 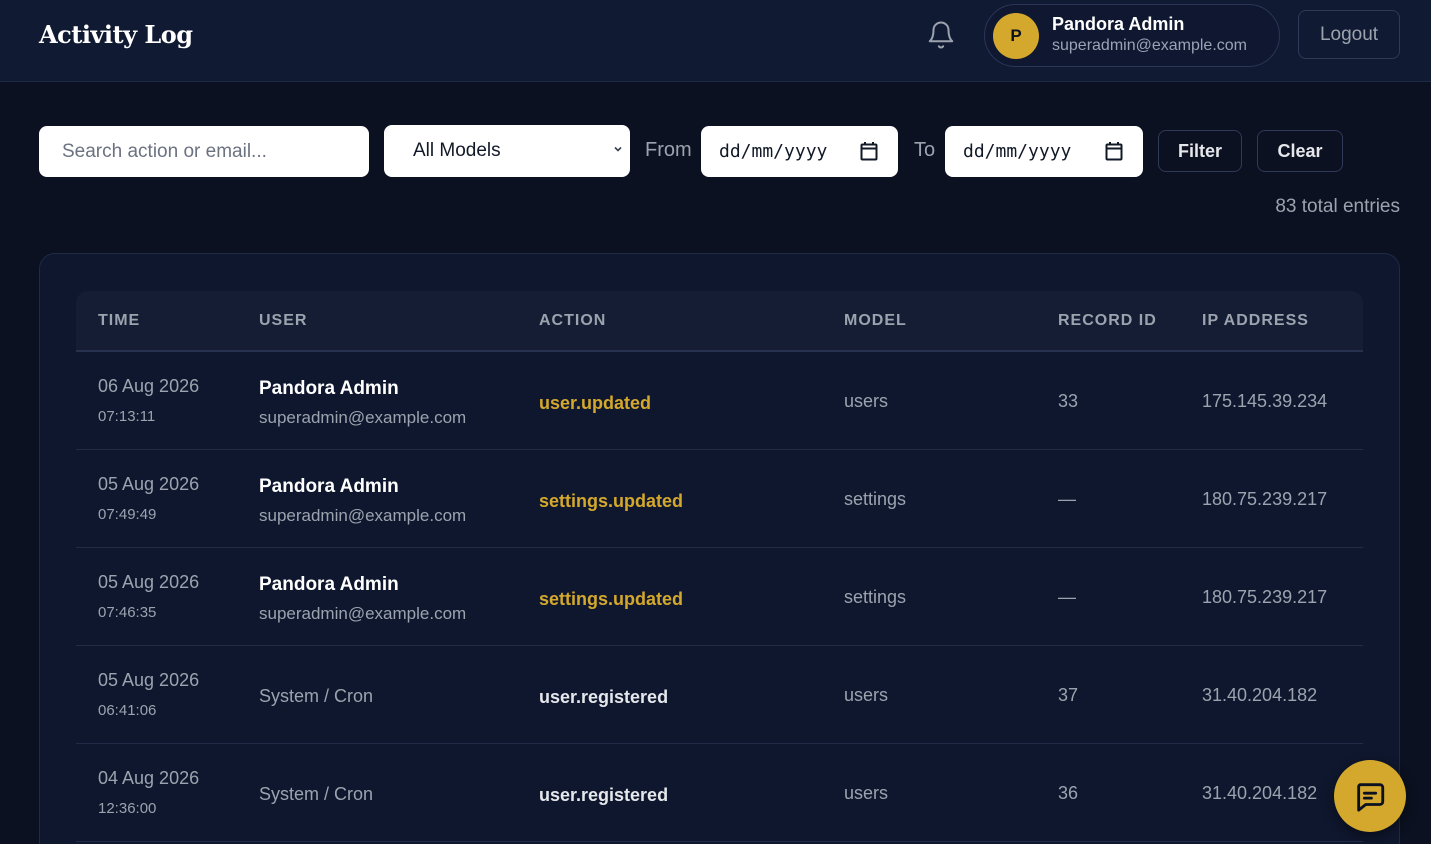 I want to click on to-label: To, so click(x=925, y=150).